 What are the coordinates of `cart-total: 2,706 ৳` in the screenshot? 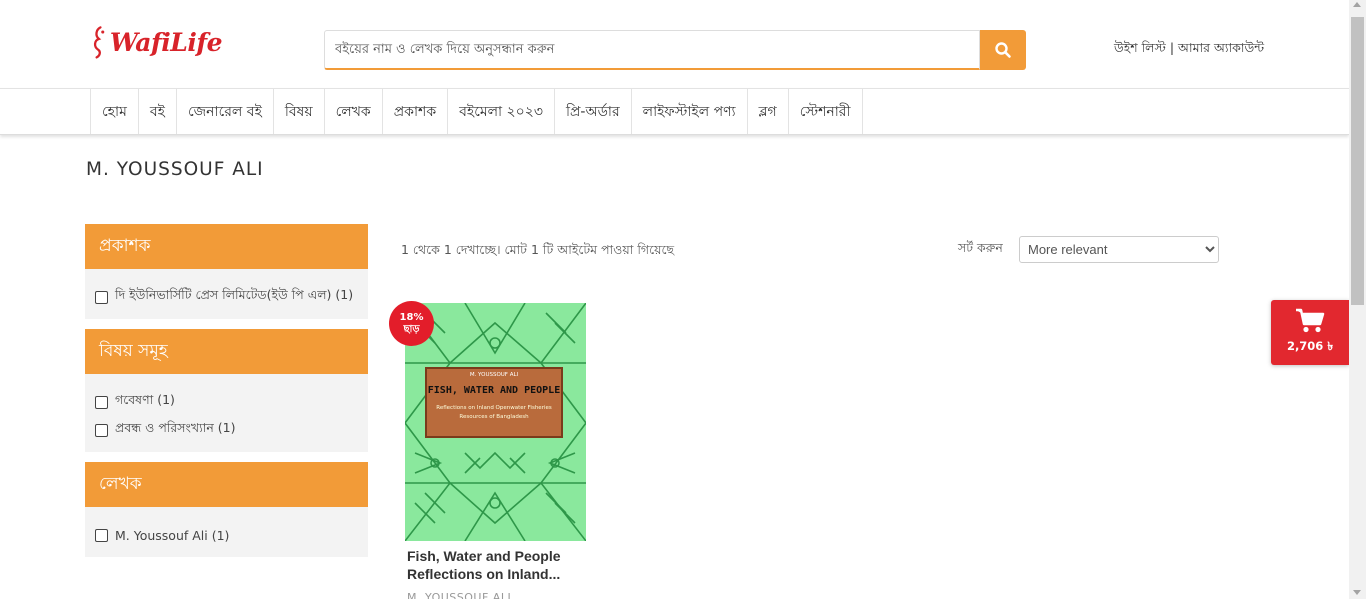 It's located at (1310, 346).